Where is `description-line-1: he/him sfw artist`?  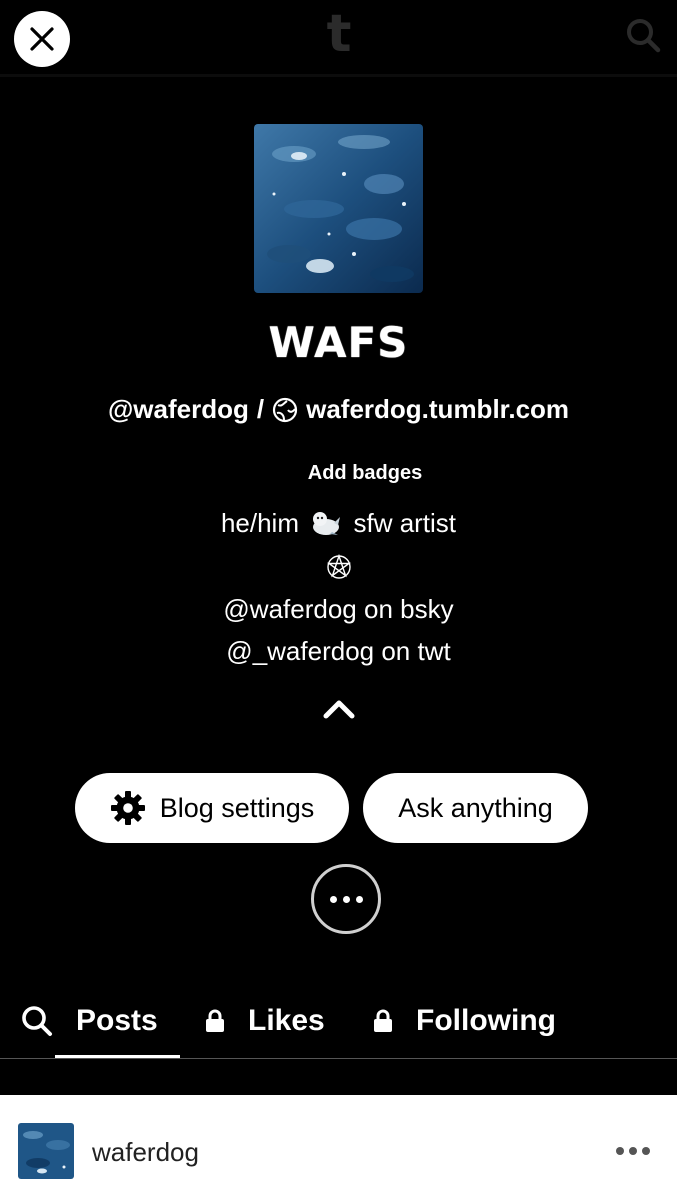 description-line-1: he/him sfw artist is located at coordinates (338, 523).